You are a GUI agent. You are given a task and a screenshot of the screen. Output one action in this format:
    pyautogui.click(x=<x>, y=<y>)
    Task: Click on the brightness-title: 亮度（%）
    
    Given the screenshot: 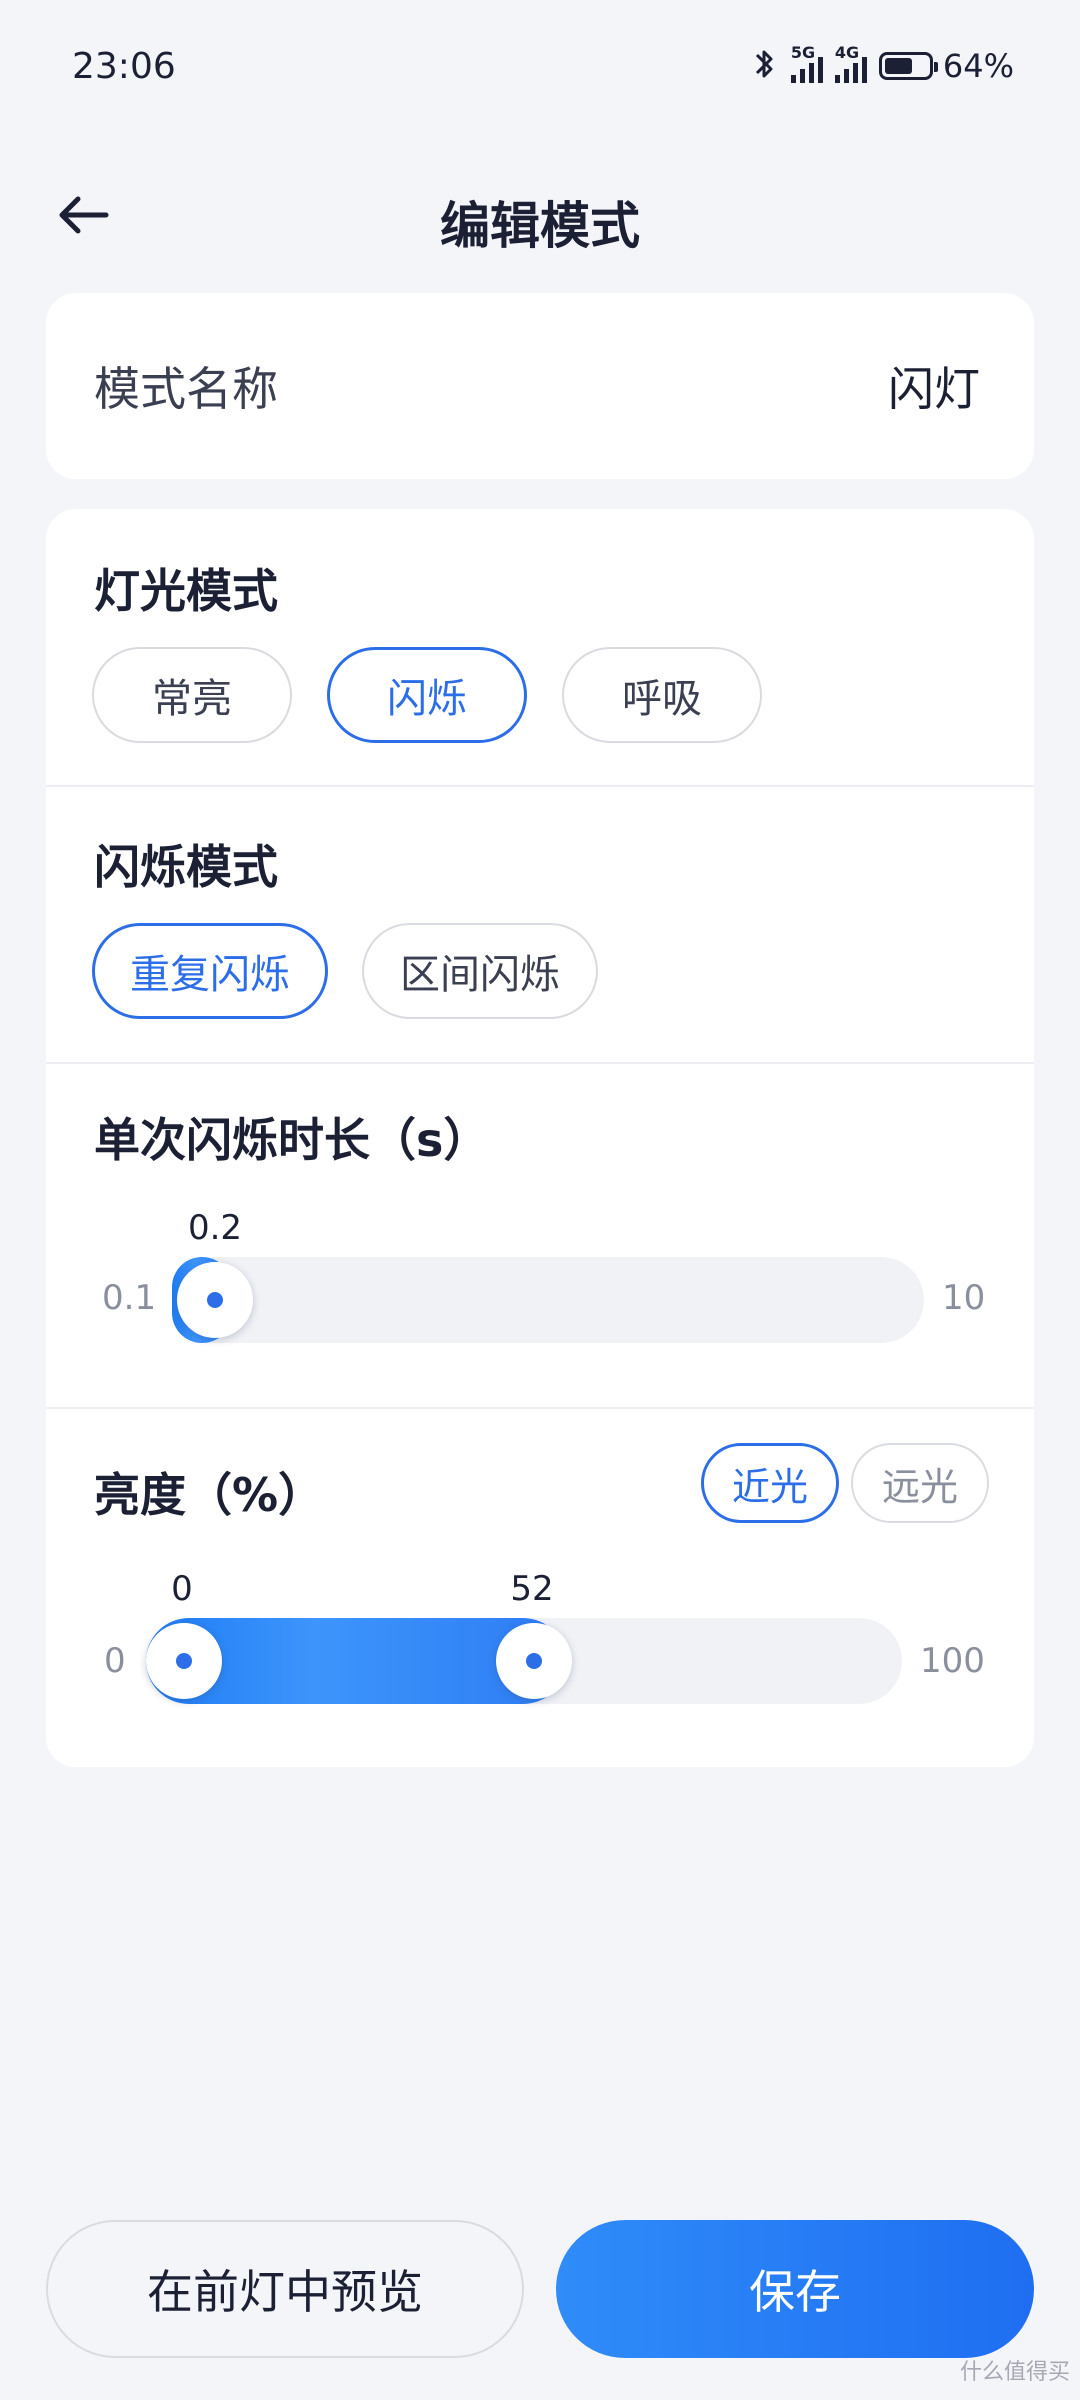 What is the action you would take?
    pyautogui.click(x=209, y=1495)
    